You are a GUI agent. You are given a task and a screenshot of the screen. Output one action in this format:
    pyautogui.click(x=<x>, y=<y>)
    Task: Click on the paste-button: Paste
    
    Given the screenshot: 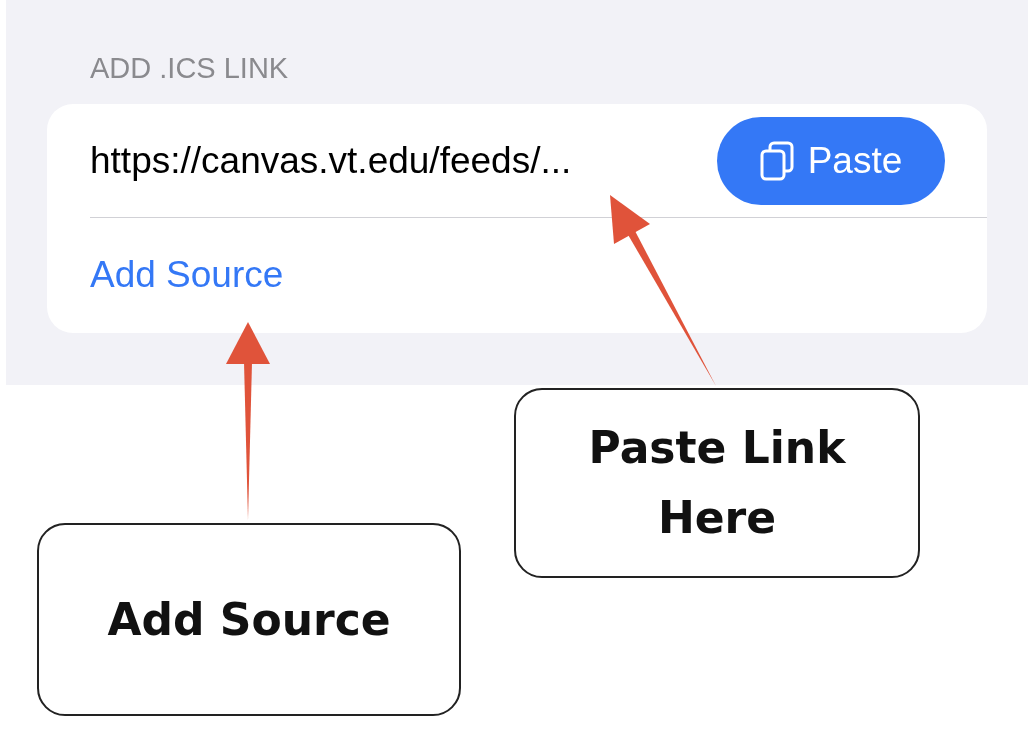 What is the action you would take?
    pyautogui.click(x=831, y=160)
    